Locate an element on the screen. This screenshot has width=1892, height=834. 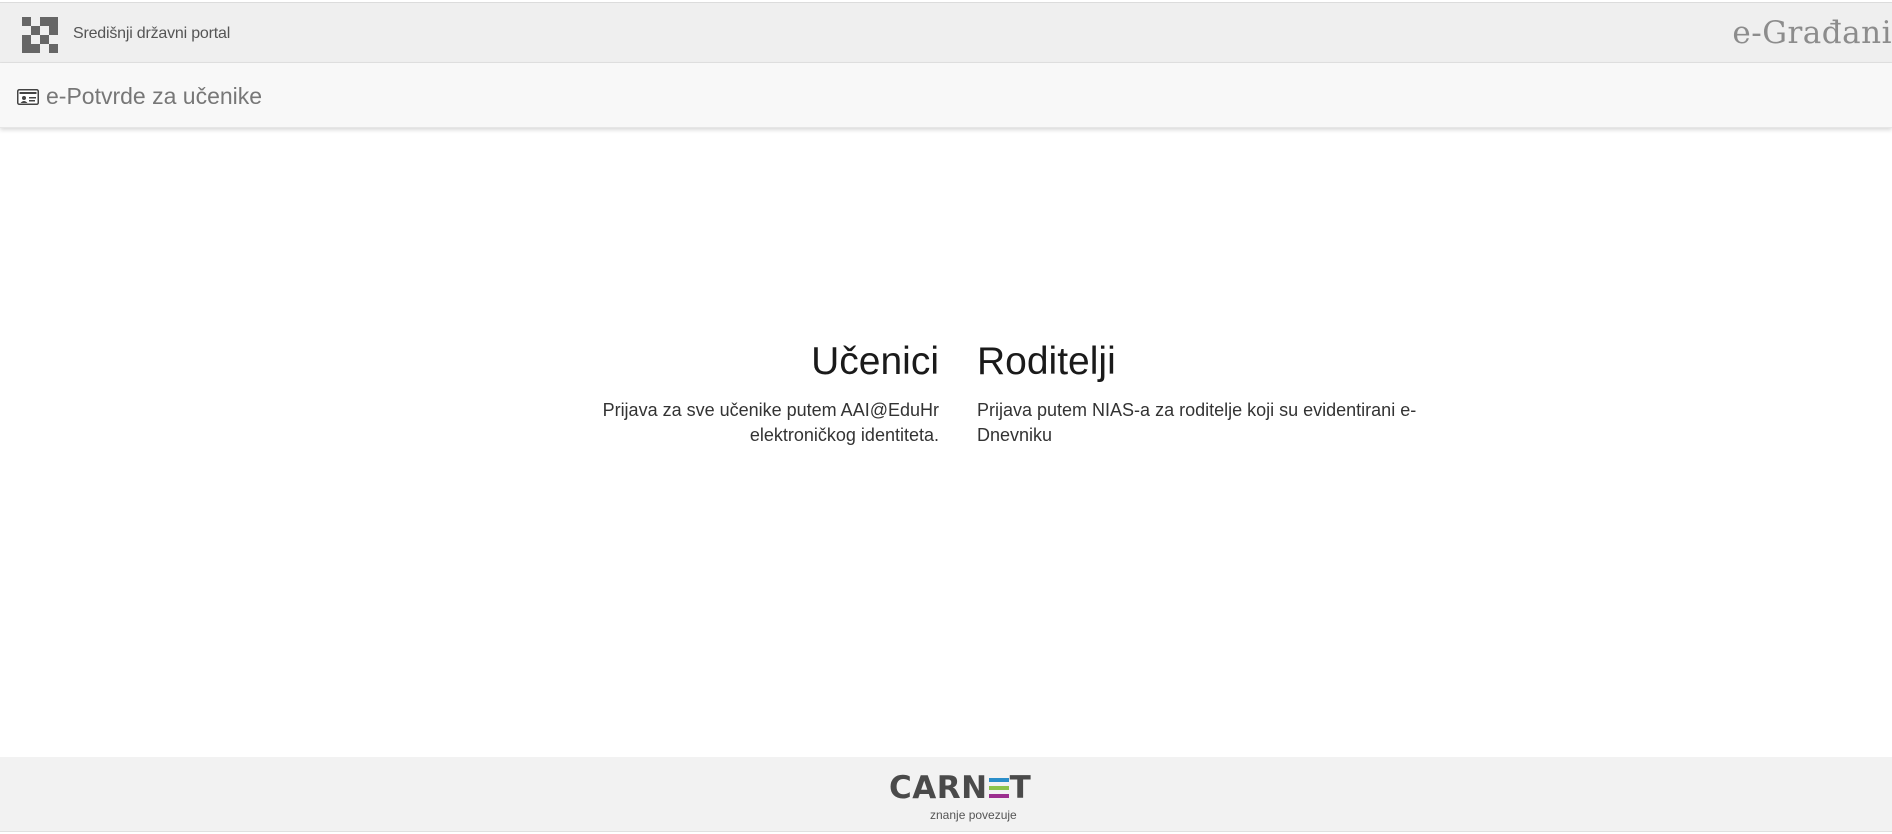
parents-heading: Roditelji is located at coordinates (1202, 362).